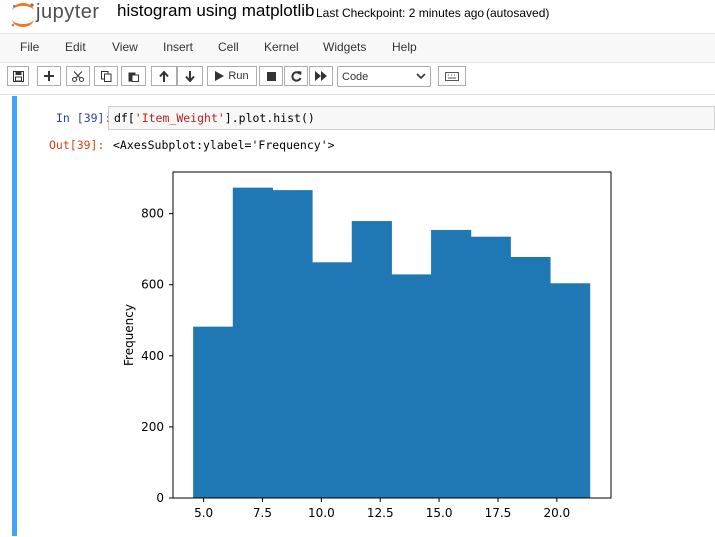  What do you see at coordinates (498, 513) in the screenshot?
I see `x-tick-label: 17.5` at bounding box center [498, 513].